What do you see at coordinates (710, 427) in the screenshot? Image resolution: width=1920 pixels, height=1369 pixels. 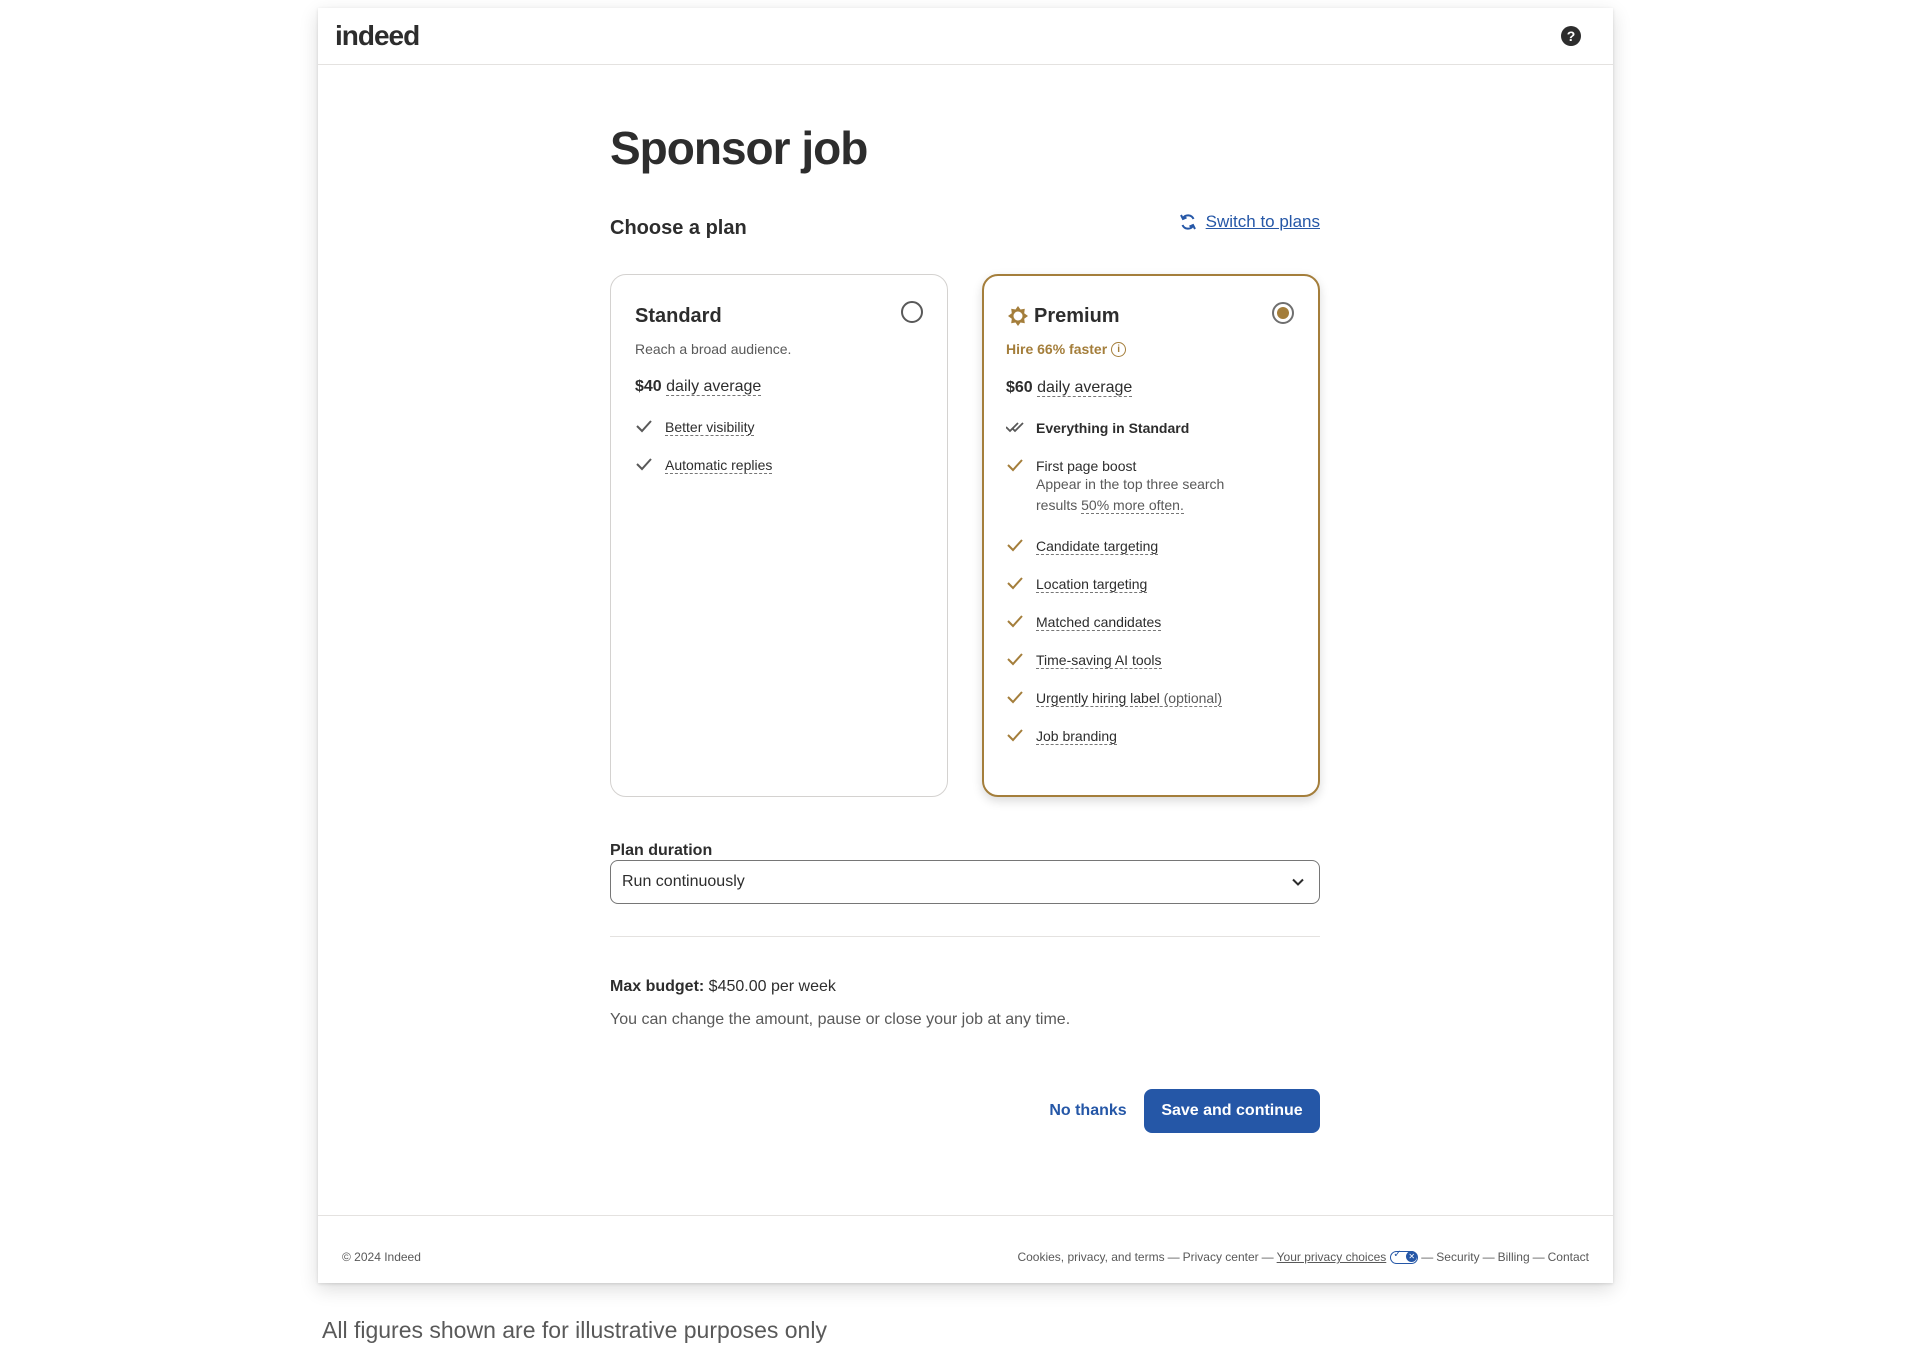 I see `feature-label: Better visibility` at bounding box center [710, 427].